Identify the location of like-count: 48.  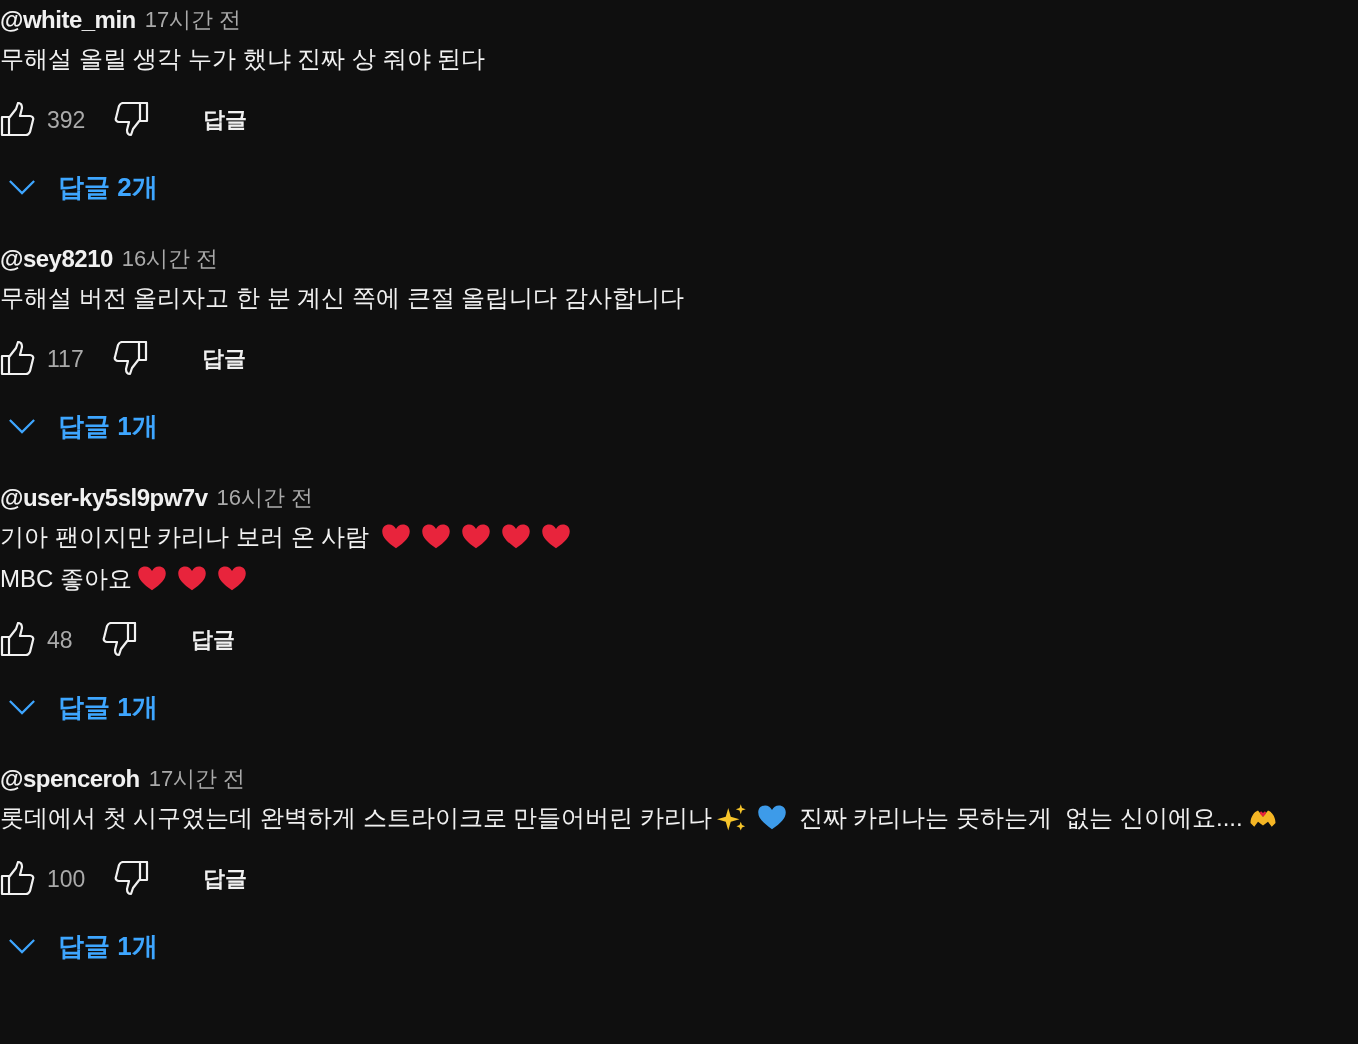
(60, 640).